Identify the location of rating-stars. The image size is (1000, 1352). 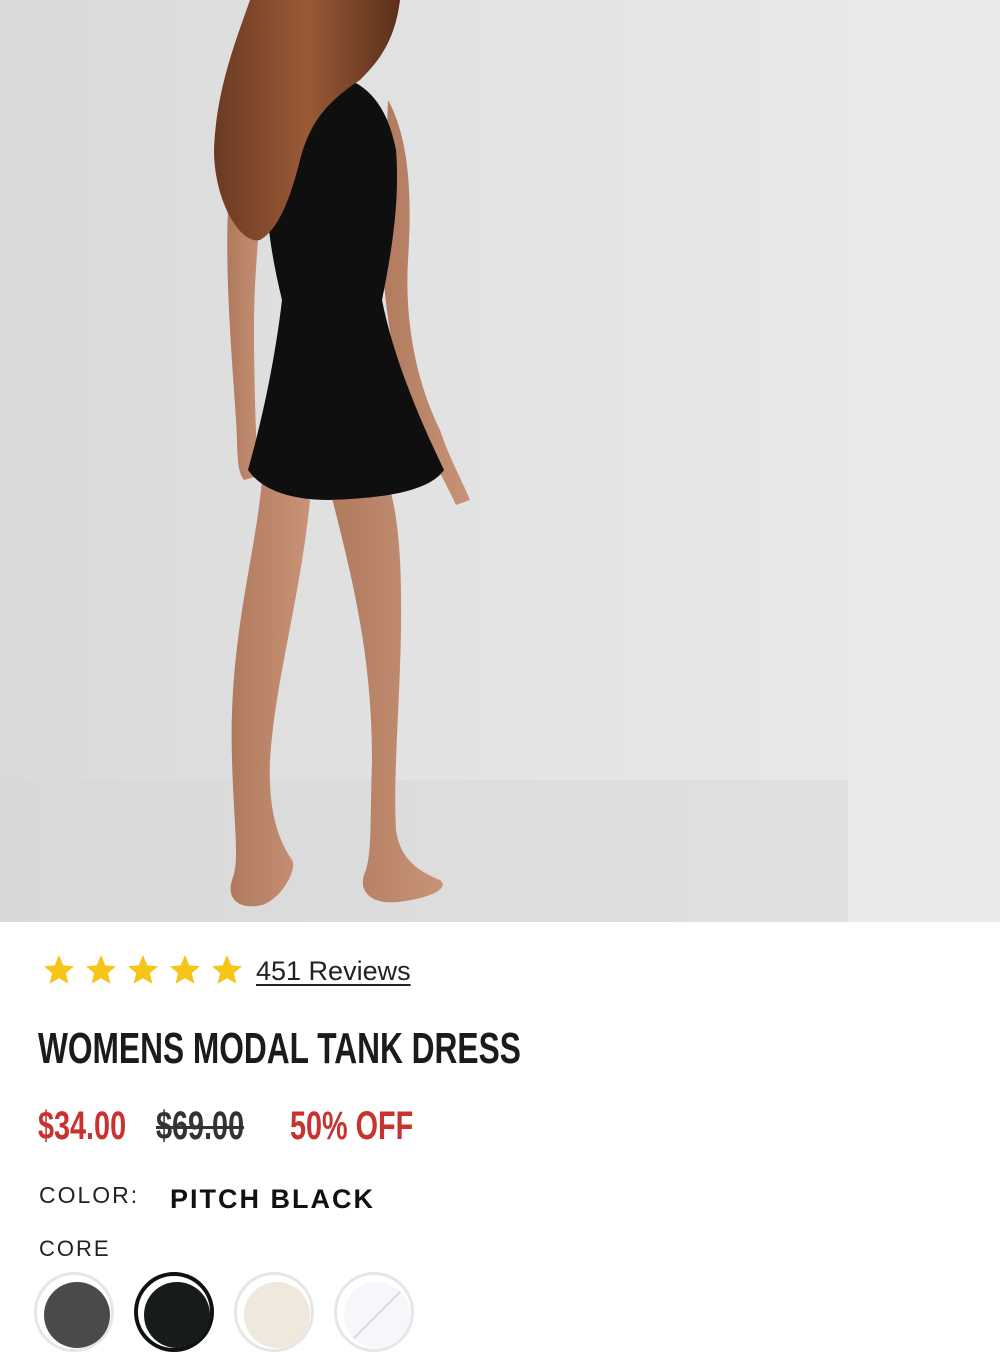
(145, 970).